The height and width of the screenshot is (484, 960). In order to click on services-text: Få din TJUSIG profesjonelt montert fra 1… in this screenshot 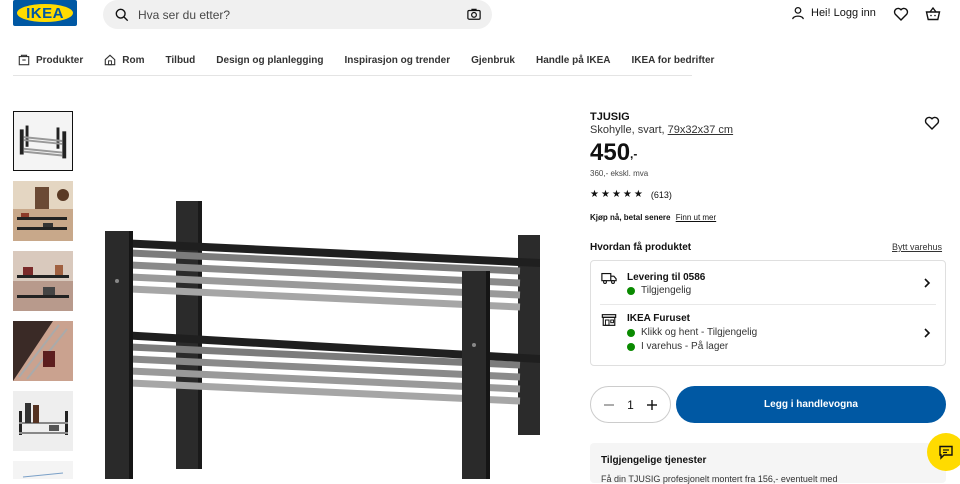, I will do `click(719, 479)`.